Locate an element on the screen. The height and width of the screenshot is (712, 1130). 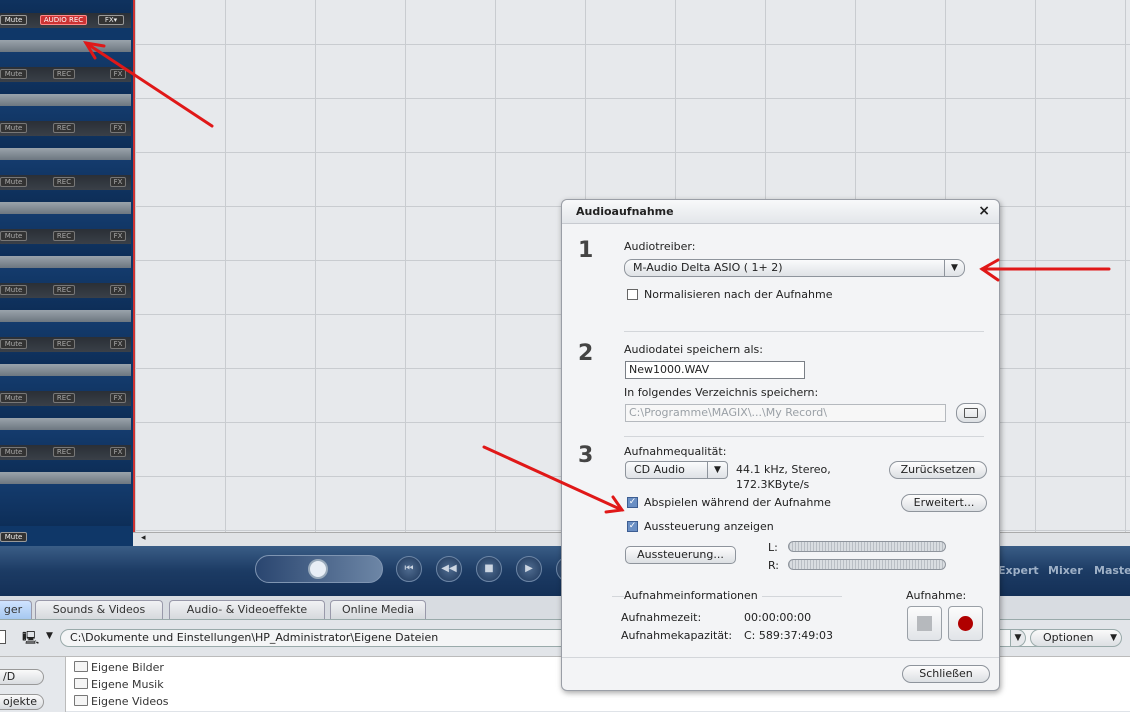
track-5: Mute REC FX is located at coordinates (65, 229).